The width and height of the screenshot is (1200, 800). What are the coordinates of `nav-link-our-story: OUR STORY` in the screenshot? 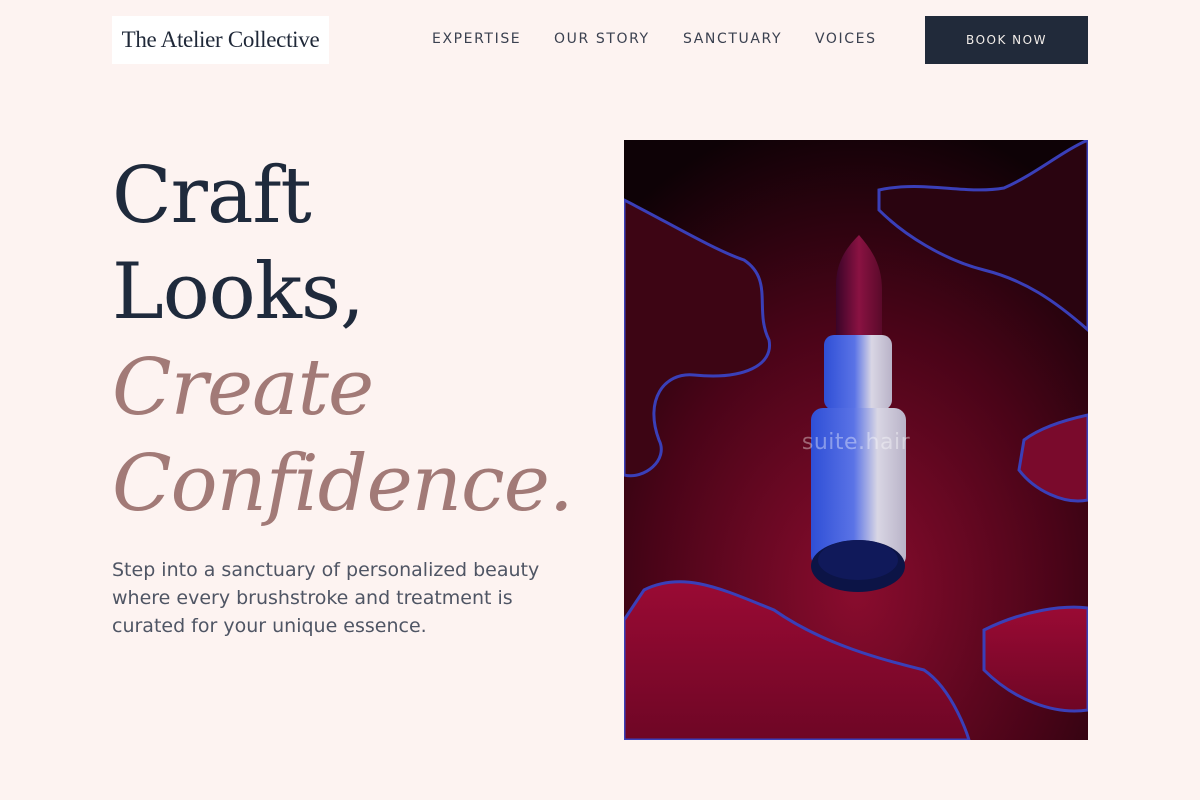 It's located at (602, 39).